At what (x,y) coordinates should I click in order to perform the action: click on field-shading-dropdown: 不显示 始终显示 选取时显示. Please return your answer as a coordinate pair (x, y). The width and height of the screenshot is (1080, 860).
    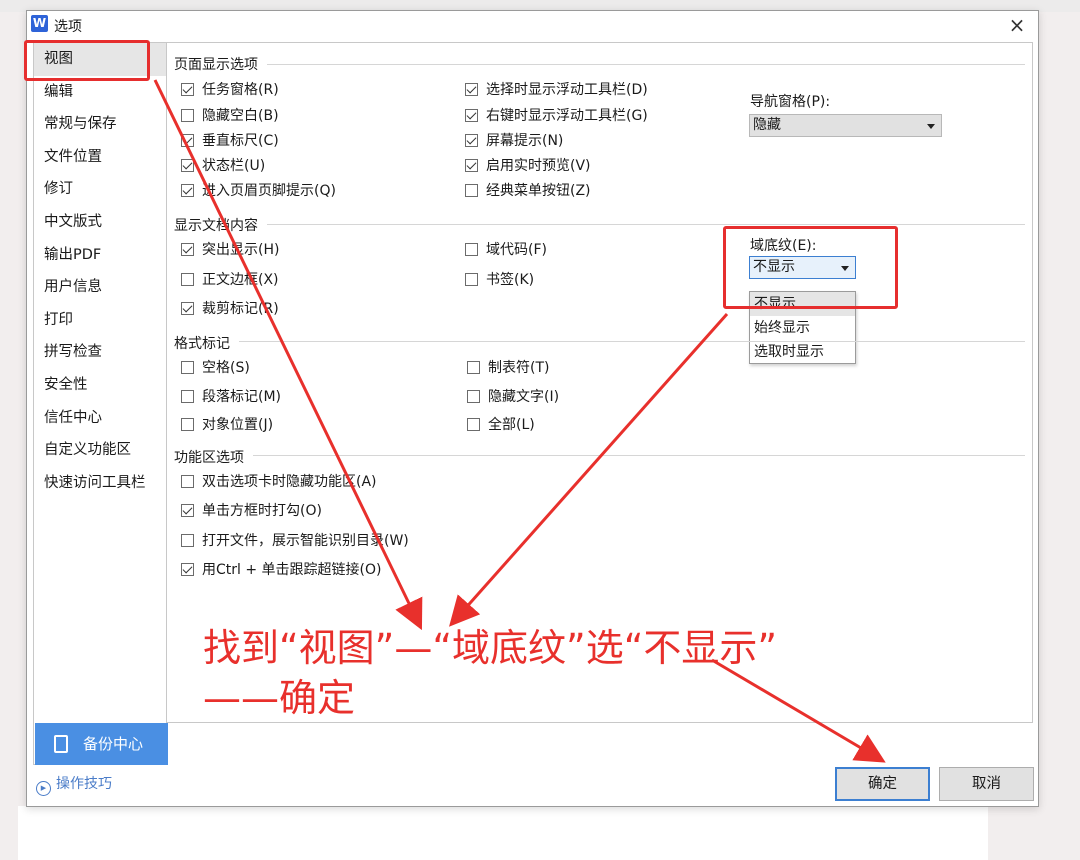
    Looking at the image, I should click on (802, 327).